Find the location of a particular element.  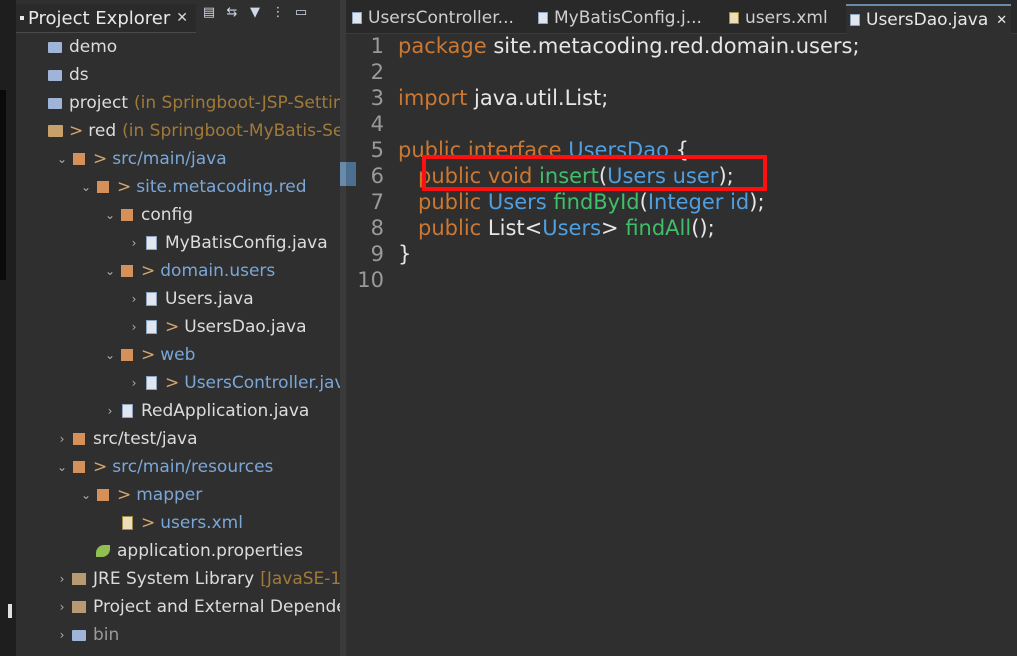

tree-item-label: MyBatisConfig.java is located at coordinates (246, 243).